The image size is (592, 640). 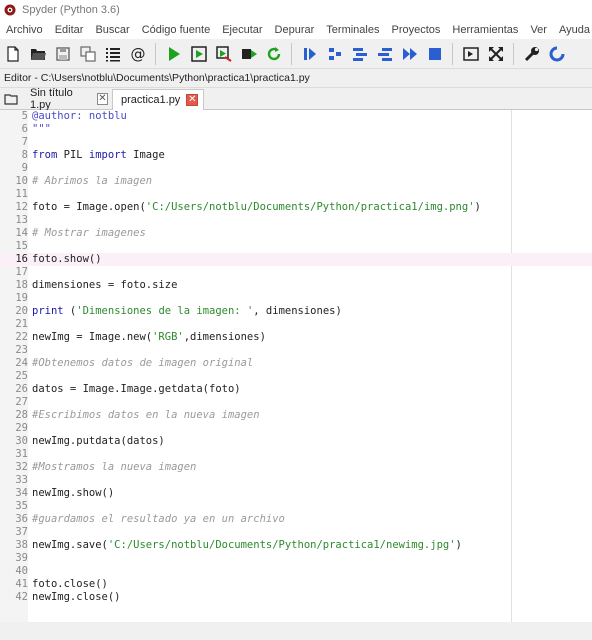 I want to click on menu-terminales: Terminales, so click(x=352, y=30).